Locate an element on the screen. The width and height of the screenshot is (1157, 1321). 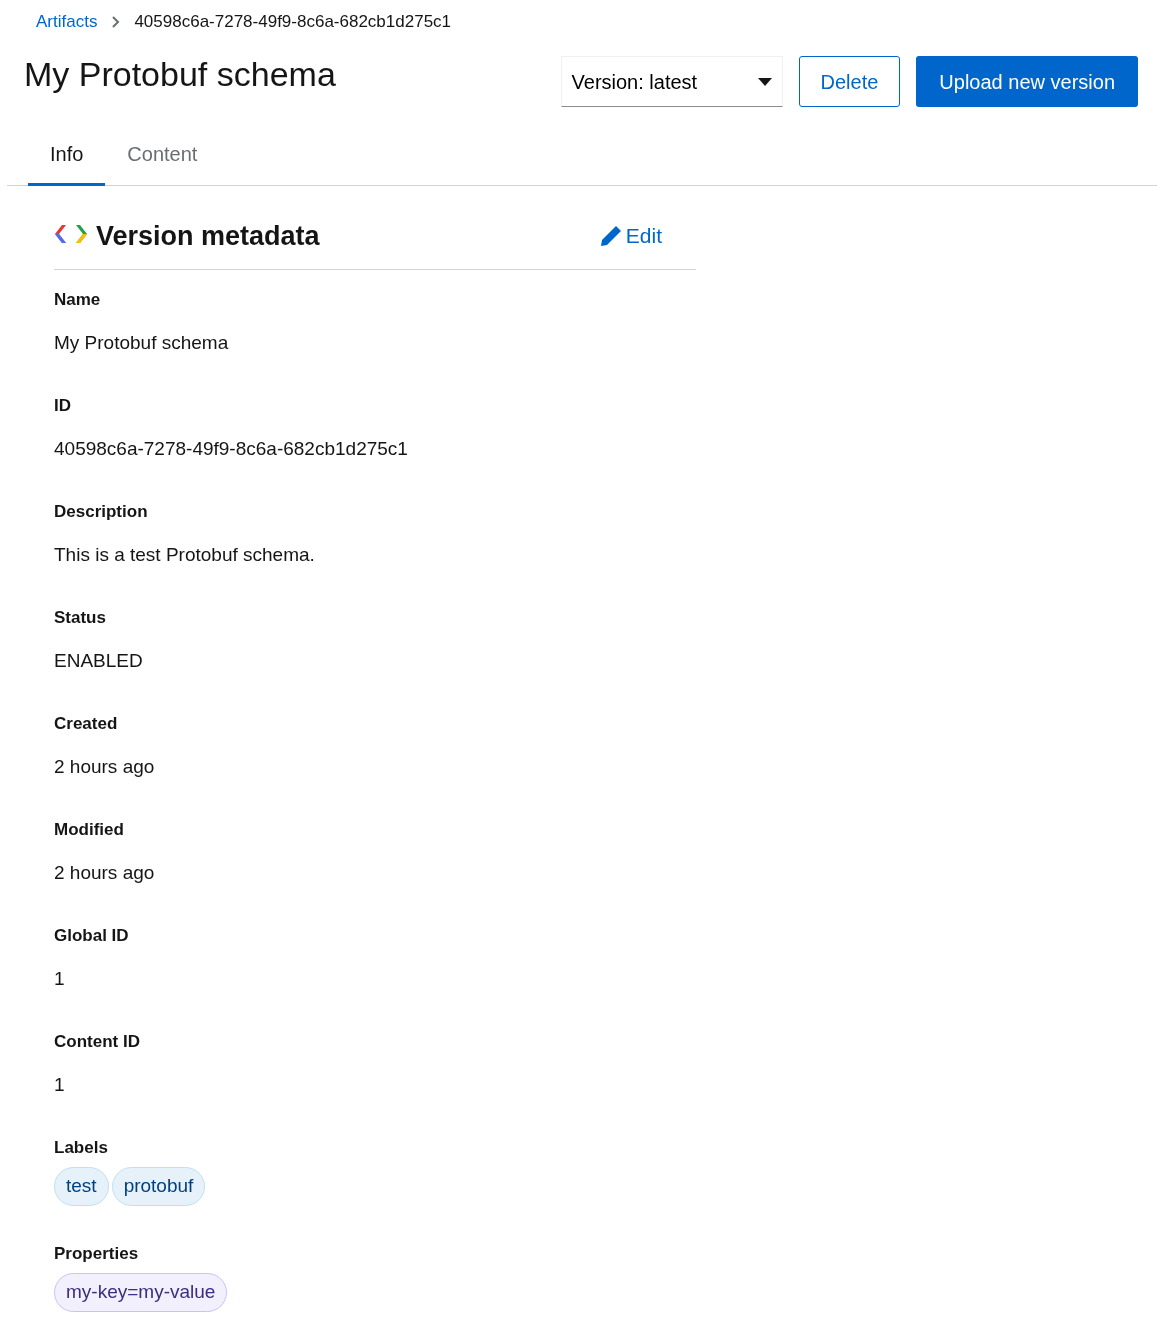
section-title: Version metadata is located at coordinates (208, 236).